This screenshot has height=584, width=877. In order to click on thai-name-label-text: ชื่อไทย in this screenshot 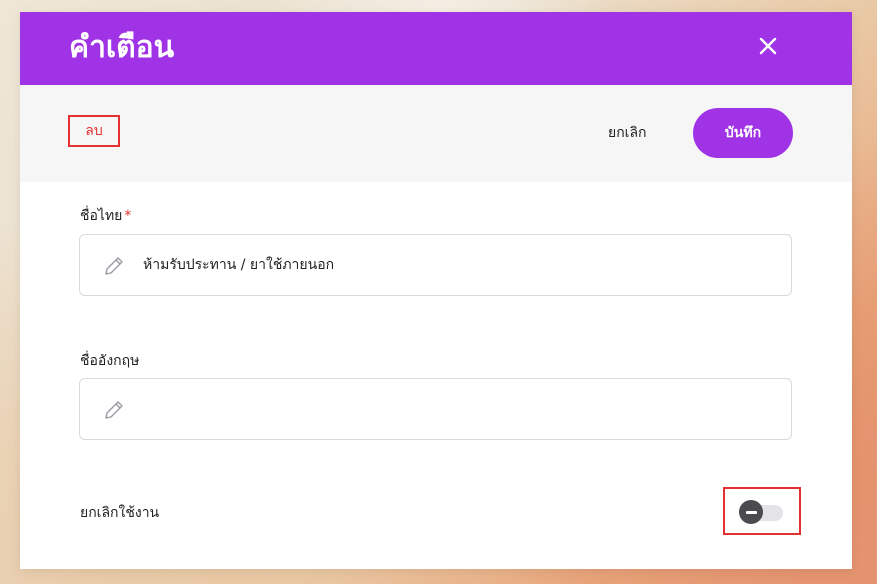, I will do `click(101, 216)`.